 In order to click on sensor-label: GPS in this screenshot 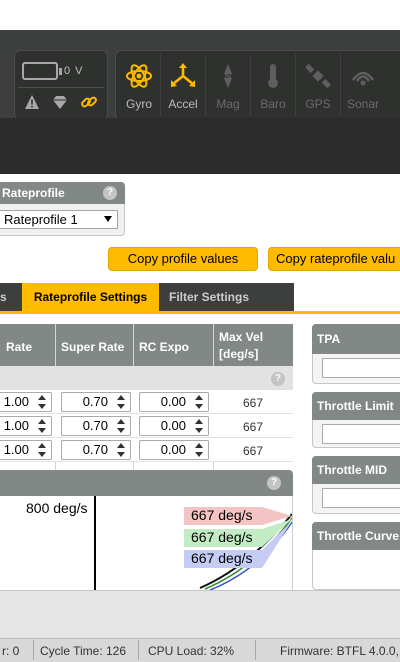, I will do `click(318, 104)`.